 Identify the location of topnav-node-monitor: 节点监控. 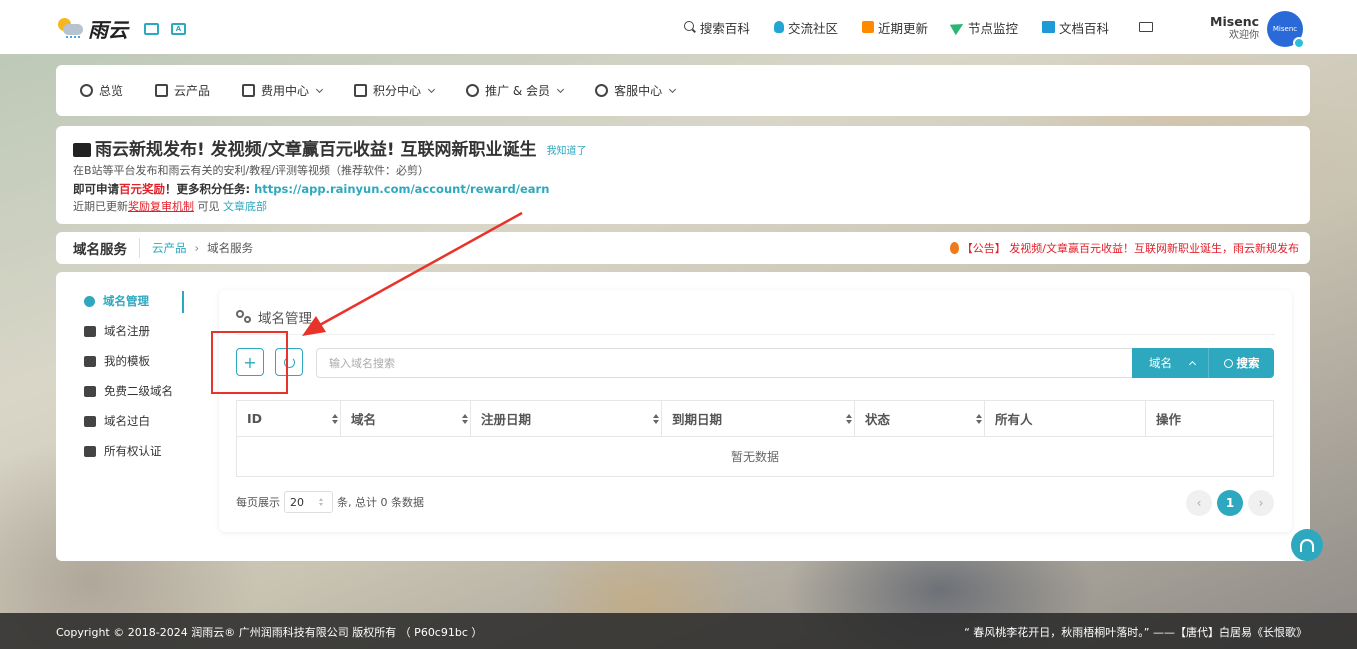
(983, 27).